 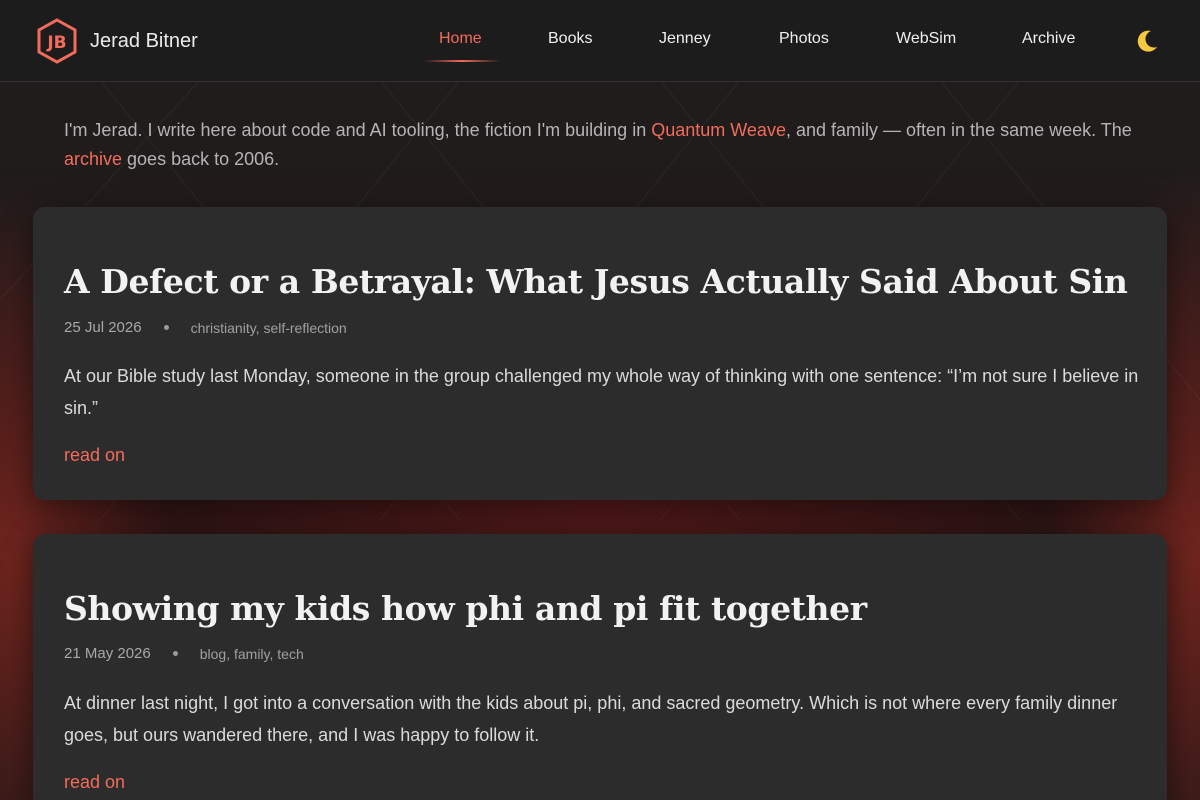 I want to click on nav-item-books: Books, so click(x=570, y=39).